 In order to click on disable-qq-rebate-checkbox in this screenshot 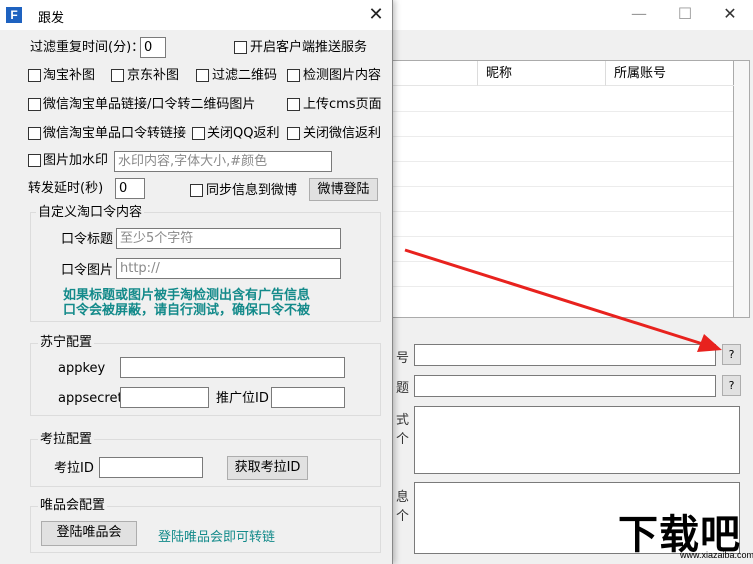, I will do `click(198, 133)`.